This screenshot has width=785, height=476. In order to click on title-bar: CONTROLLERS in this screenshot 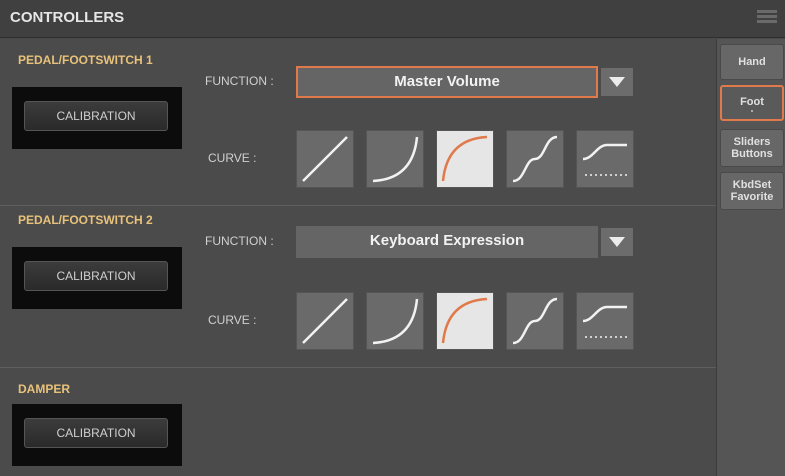, I will do `click(392, 19)`.